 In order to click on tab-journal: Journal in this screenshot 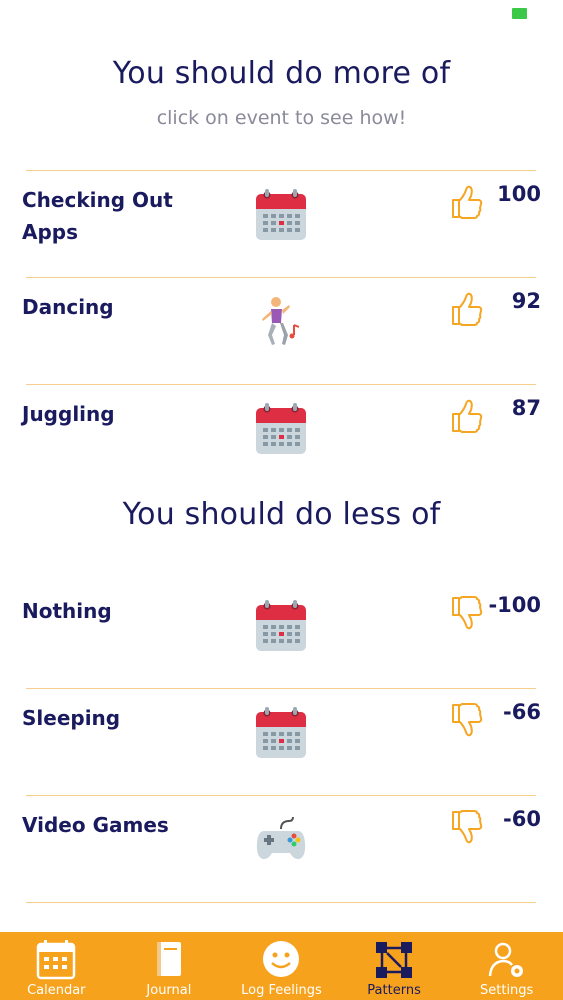, I will do `click(169, 966)`.